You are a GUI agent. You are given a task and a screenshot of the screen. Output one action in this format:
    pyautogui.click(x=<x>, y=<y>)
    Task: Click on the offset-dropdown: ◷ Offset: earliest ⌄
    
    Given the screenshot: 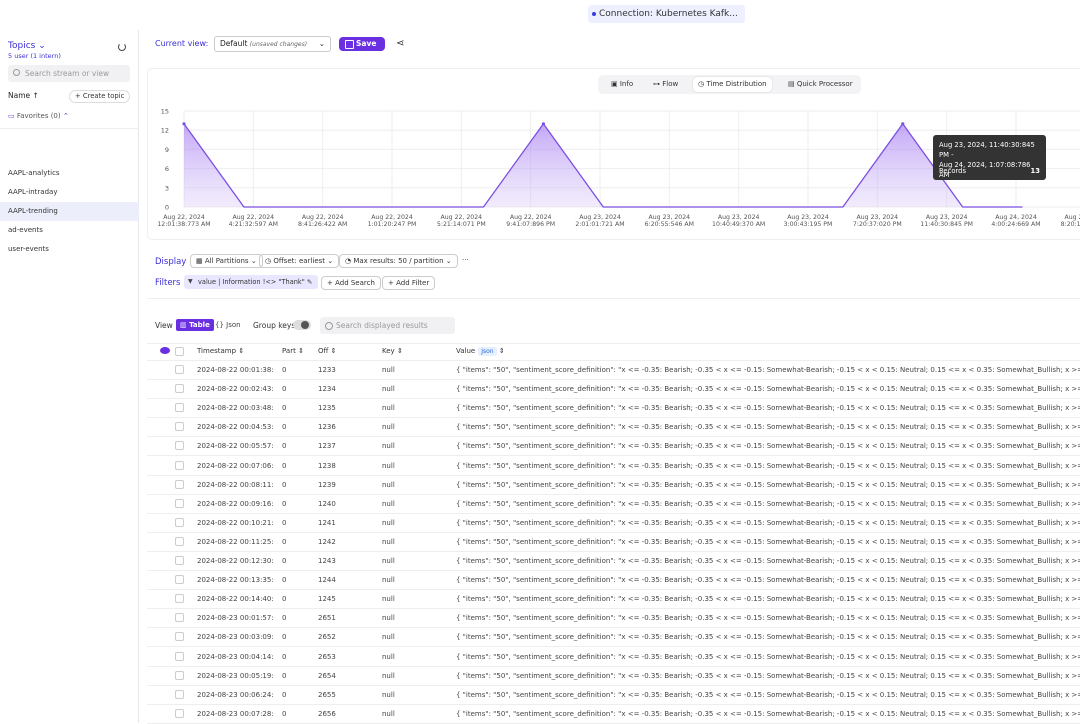 What is the action you would take?
    pyautogui.click(x=299, y=261)
    